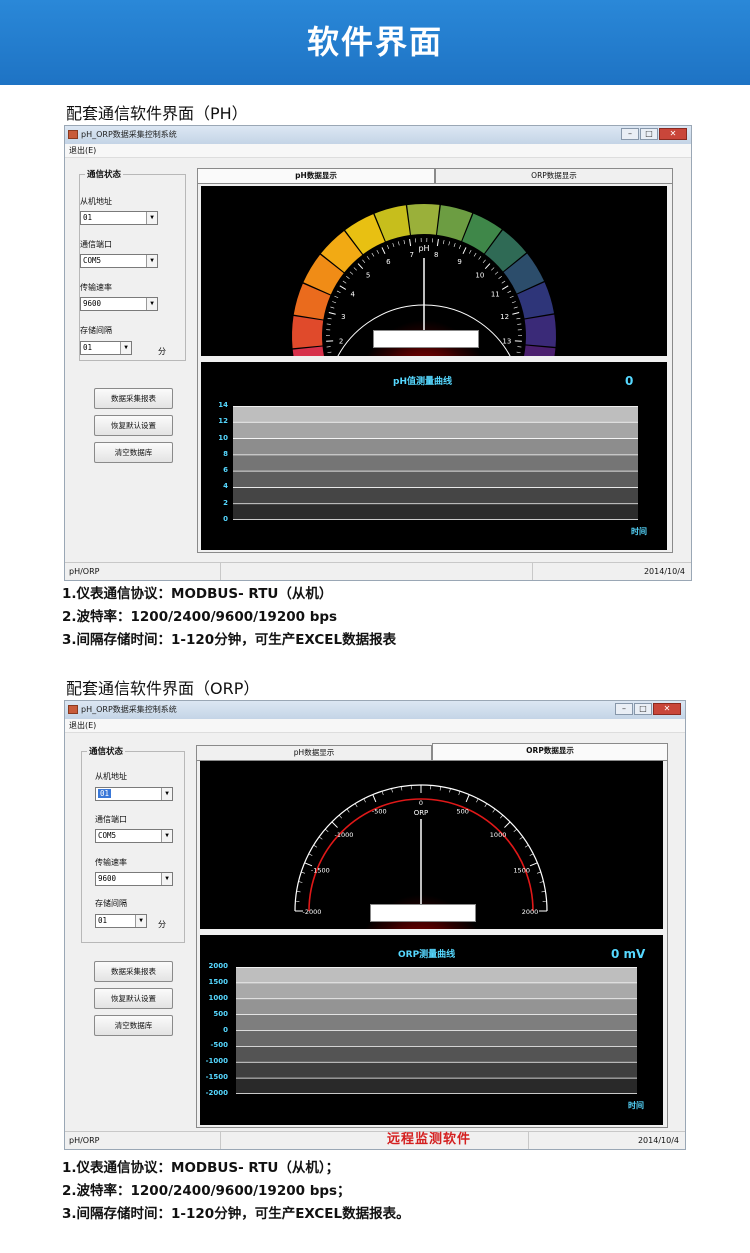 The height and width of the screenshot is (1253, 750). What do you see at coordinates (96, 201) in the screenshot?
I see `slave-address-label: 从机地址` at bounding box center [96, 201].